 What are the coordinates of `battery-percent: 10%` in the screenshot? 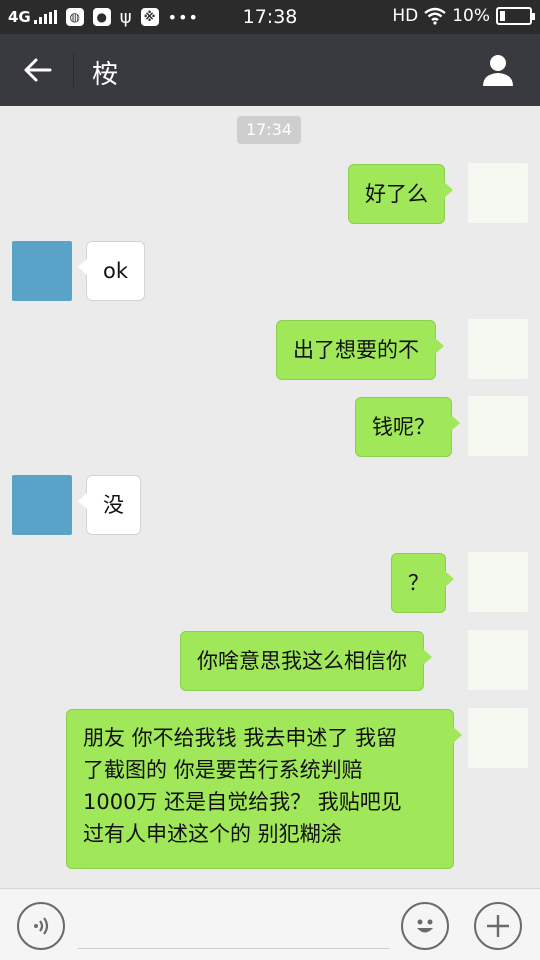 It's located at (471, 16).